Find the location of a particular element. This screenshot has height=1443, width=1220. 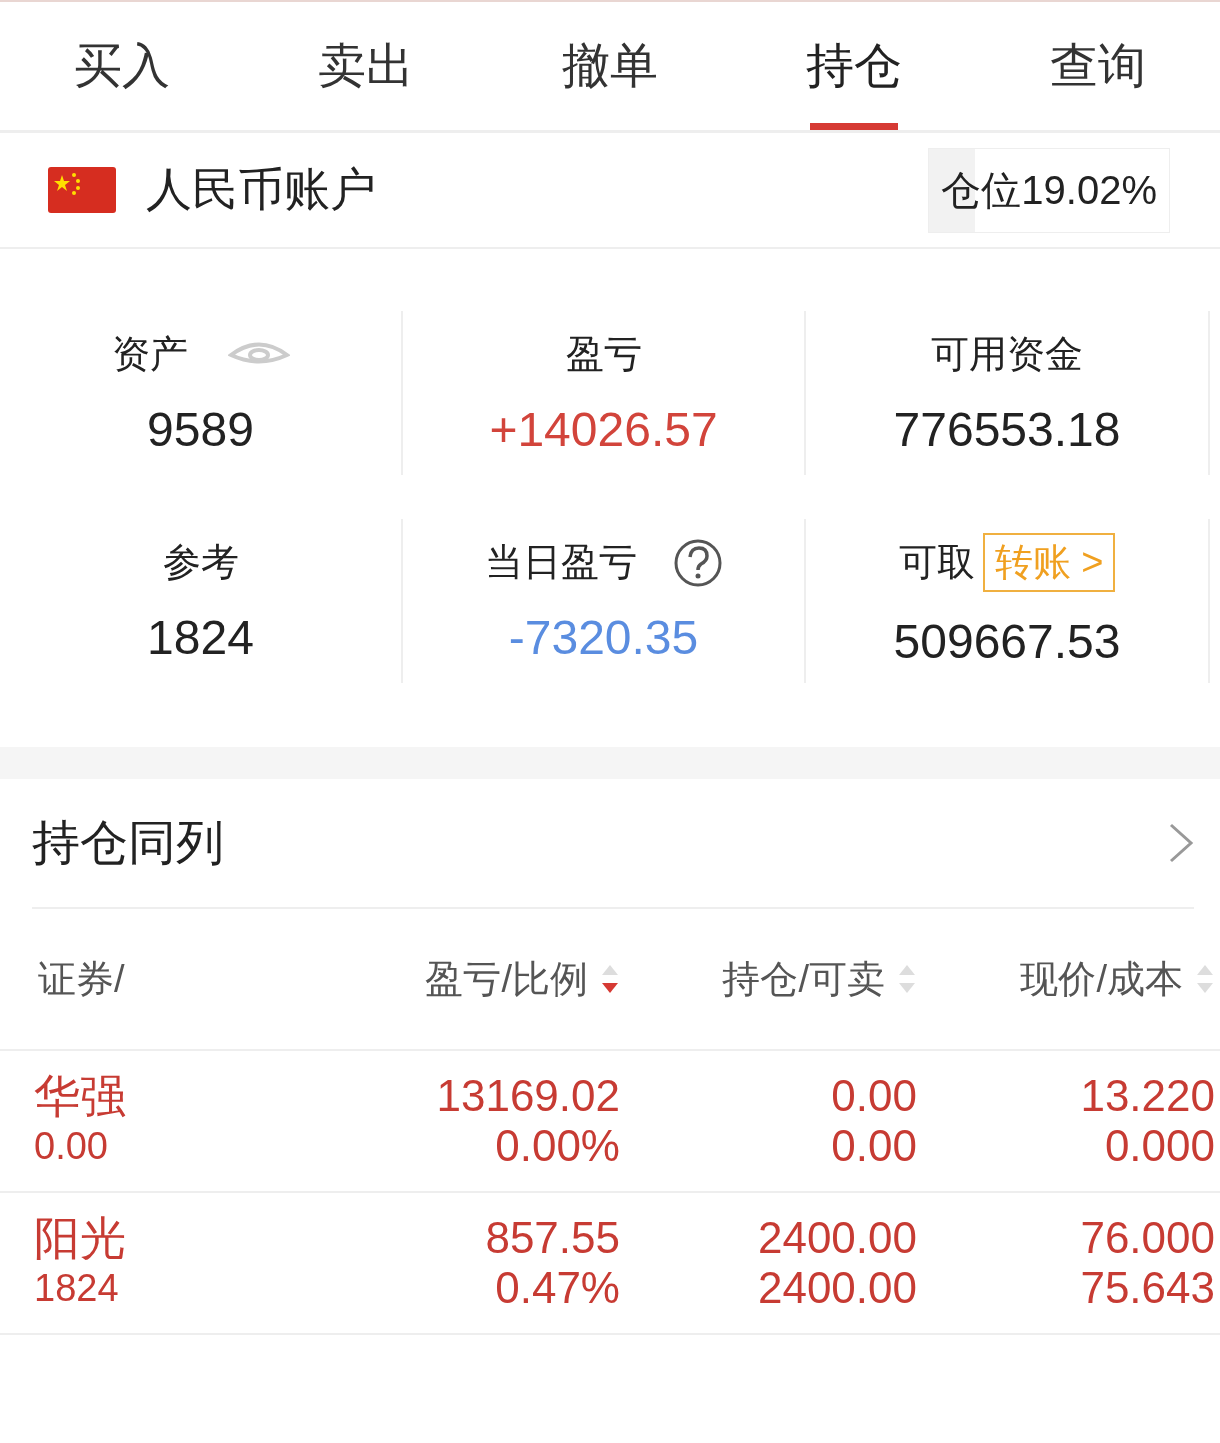

stat-value: 509667.53 is located at coordinates (1007, 641).